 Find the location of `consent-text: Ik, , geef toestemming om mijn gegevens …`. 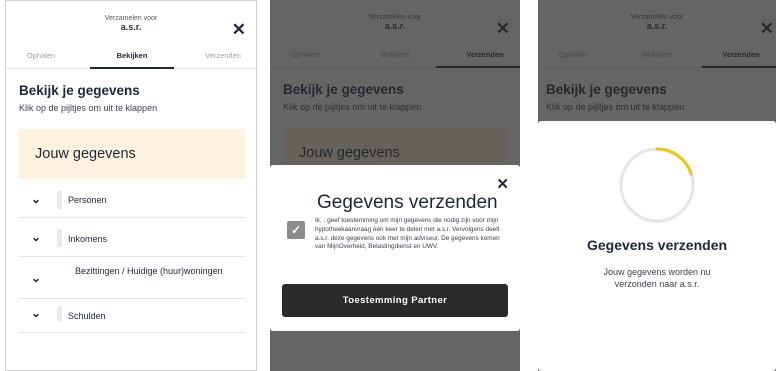

consent-text: Ik, , geef toestemming om mijn gegevens … is located at coordinates (407, 234).